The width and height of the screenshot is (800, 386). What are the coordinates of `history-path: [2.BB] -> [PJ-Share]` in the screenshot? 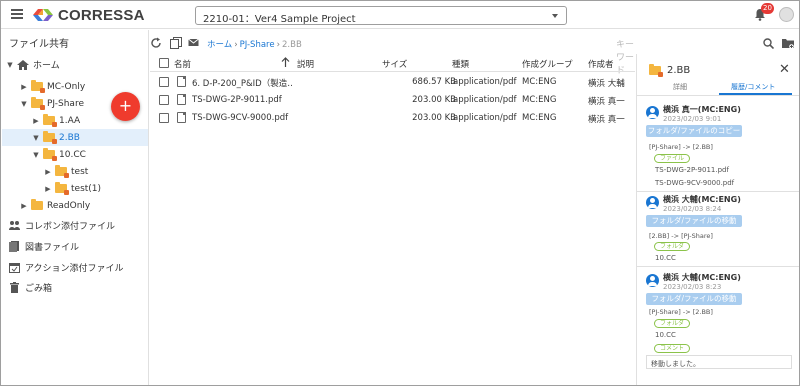 It's located at (681, 236).